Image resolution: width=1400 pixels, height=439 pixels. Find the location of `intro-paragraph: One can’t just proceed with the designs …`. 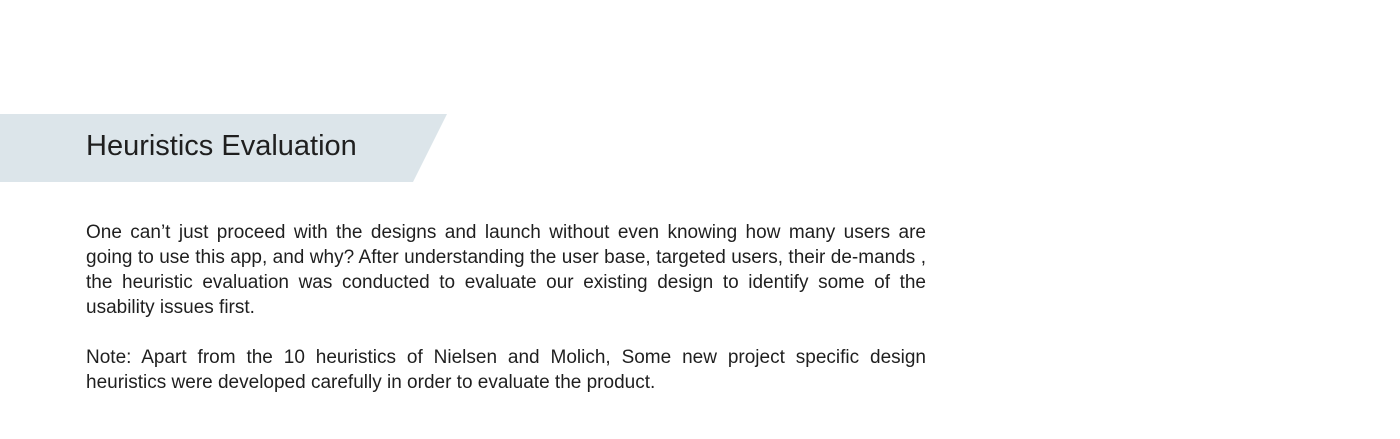

intro-paragraph: One can’t just proceed with the designs … is located at coordinates (506, 270).